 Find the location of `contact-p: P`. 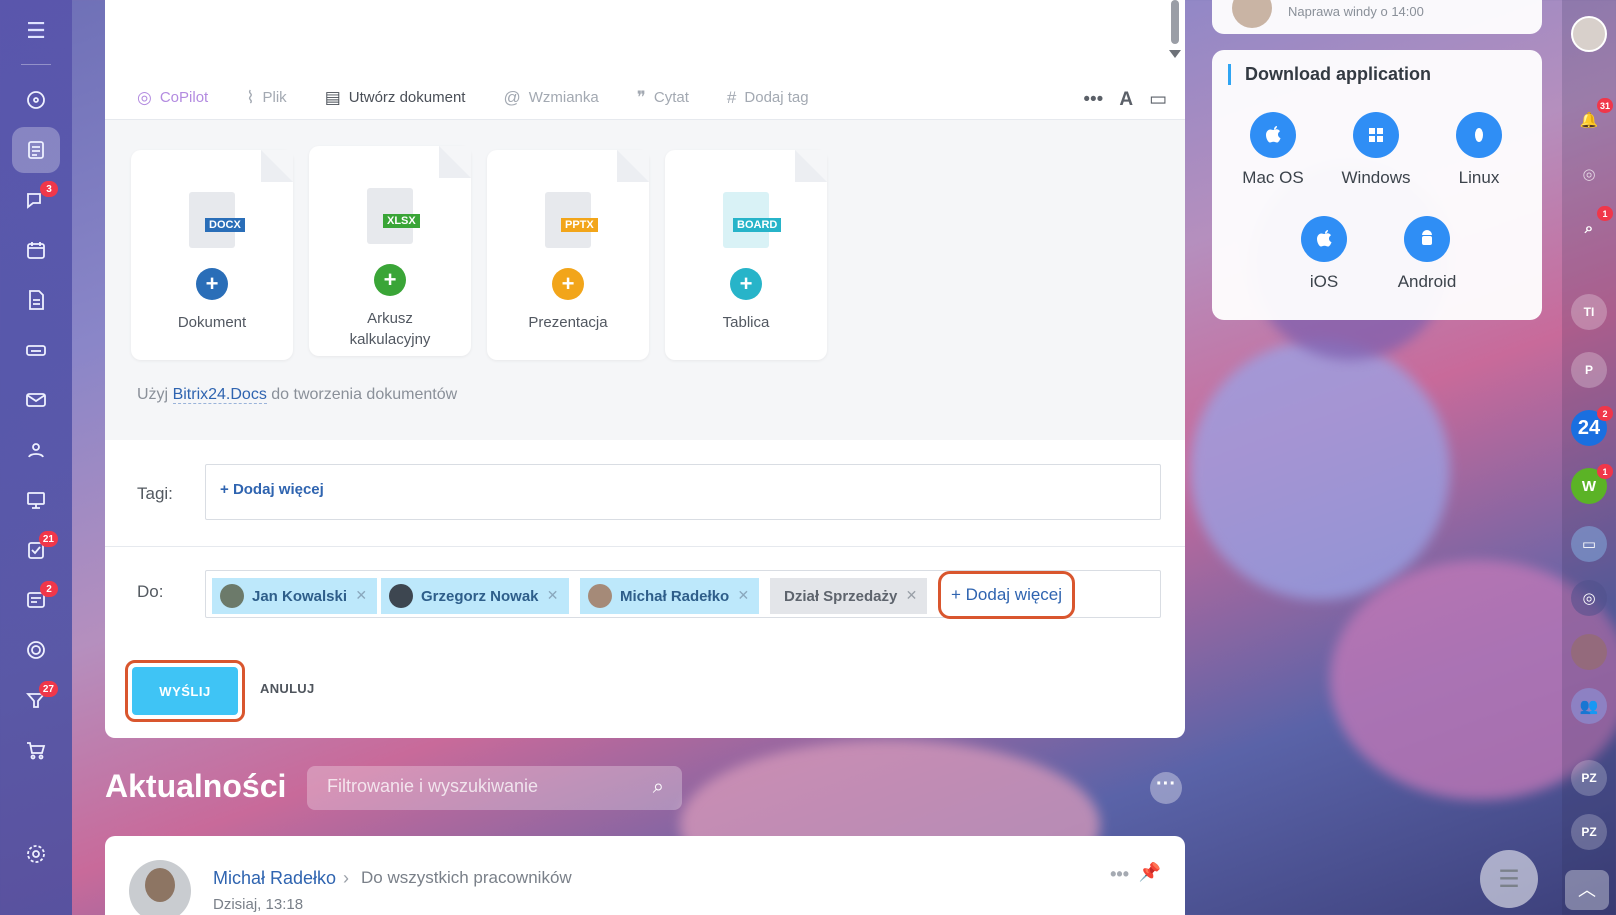

contact-p: P is located at coordinates (1589, 370).